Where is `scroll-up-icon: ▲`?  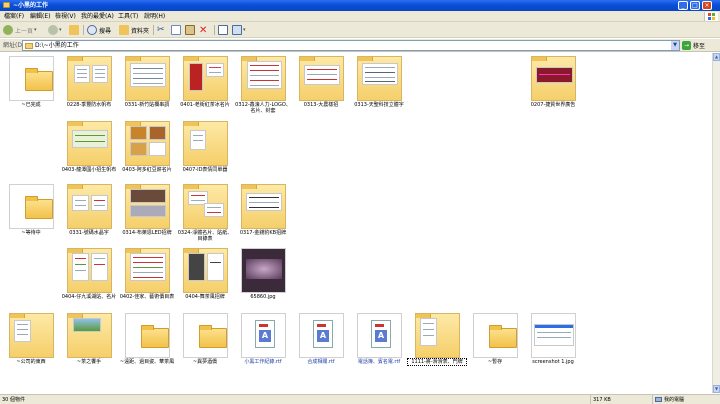
scroll-up-icon: ▲ is located at coordinates (716, 57).